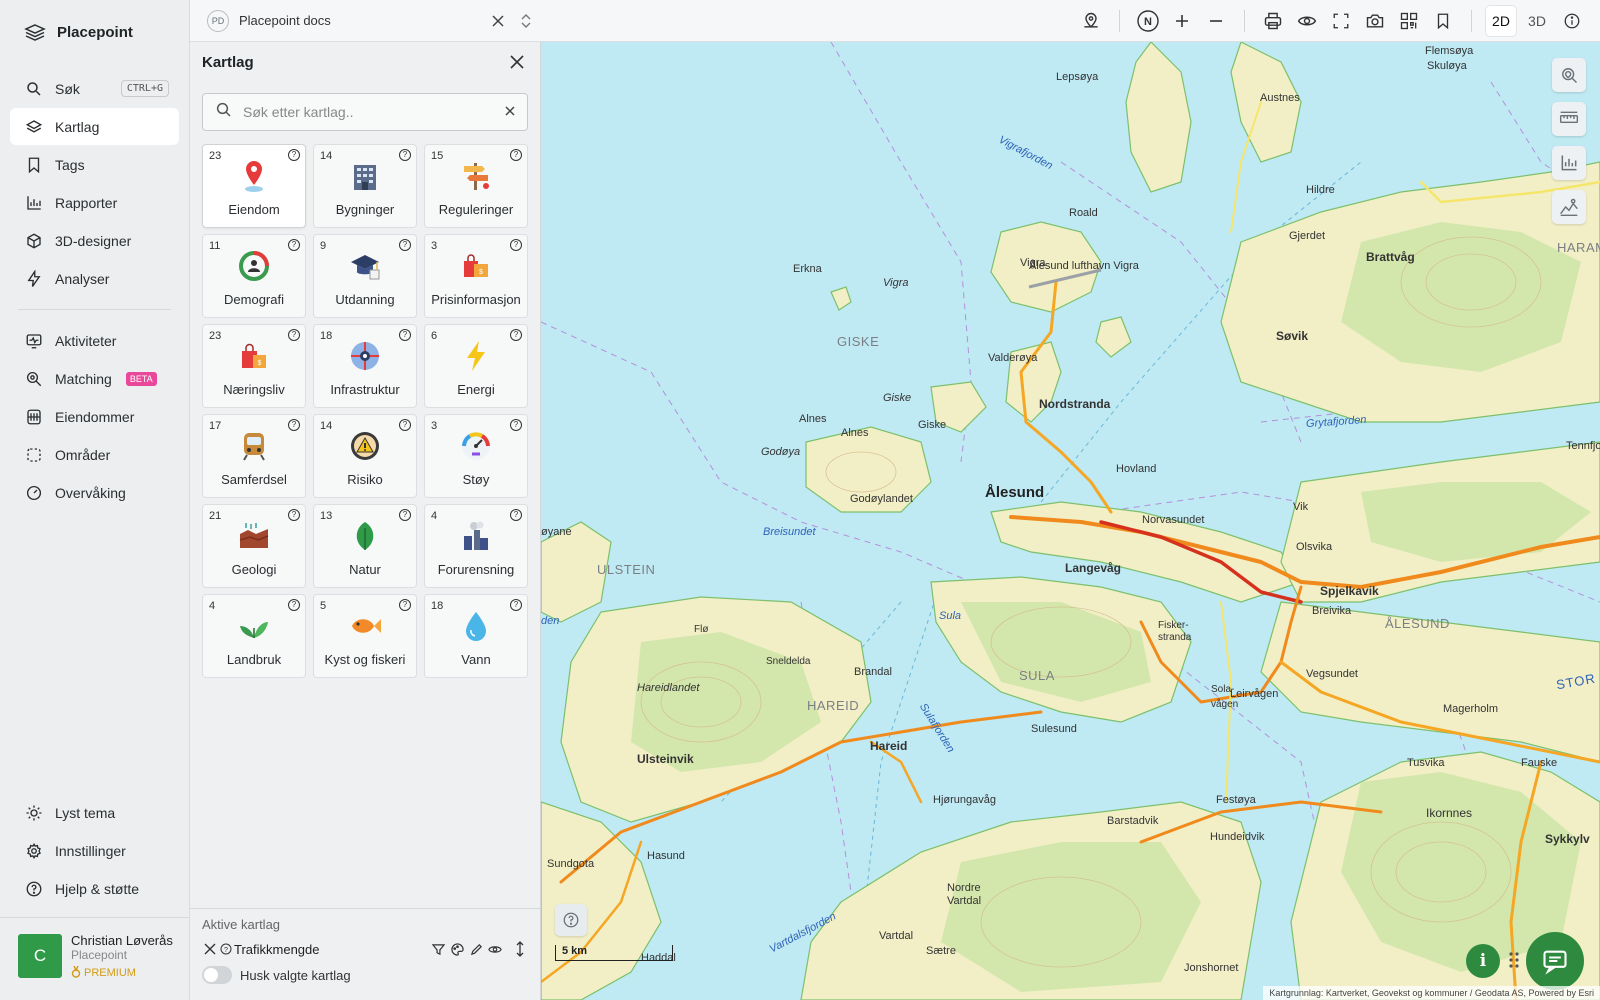  I want to click on fullscreen-icon, so click(1341, 21).